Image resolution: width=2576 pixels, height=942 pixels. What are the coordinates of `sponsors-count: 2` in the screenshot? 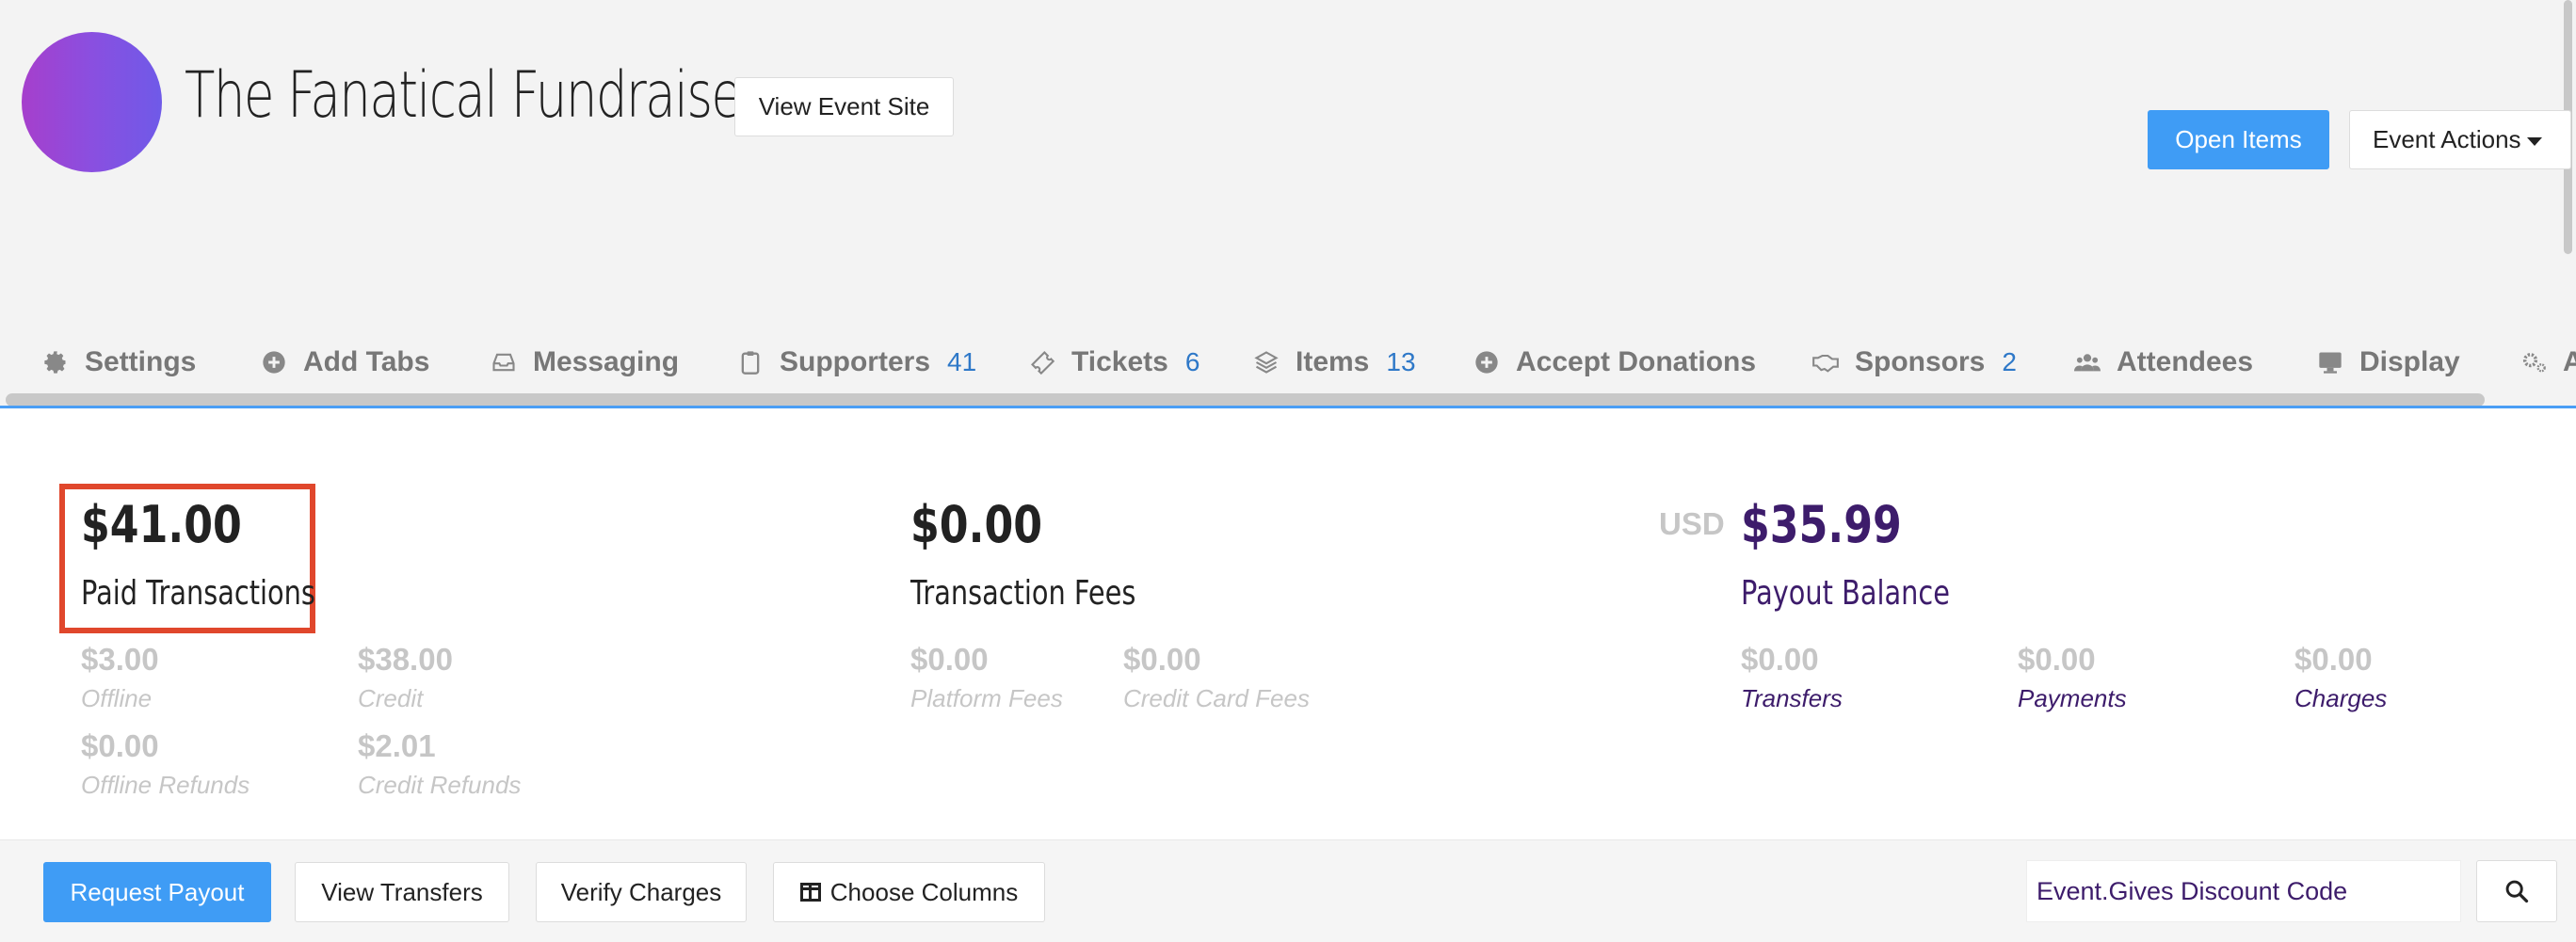 It's located at (2009, 362).